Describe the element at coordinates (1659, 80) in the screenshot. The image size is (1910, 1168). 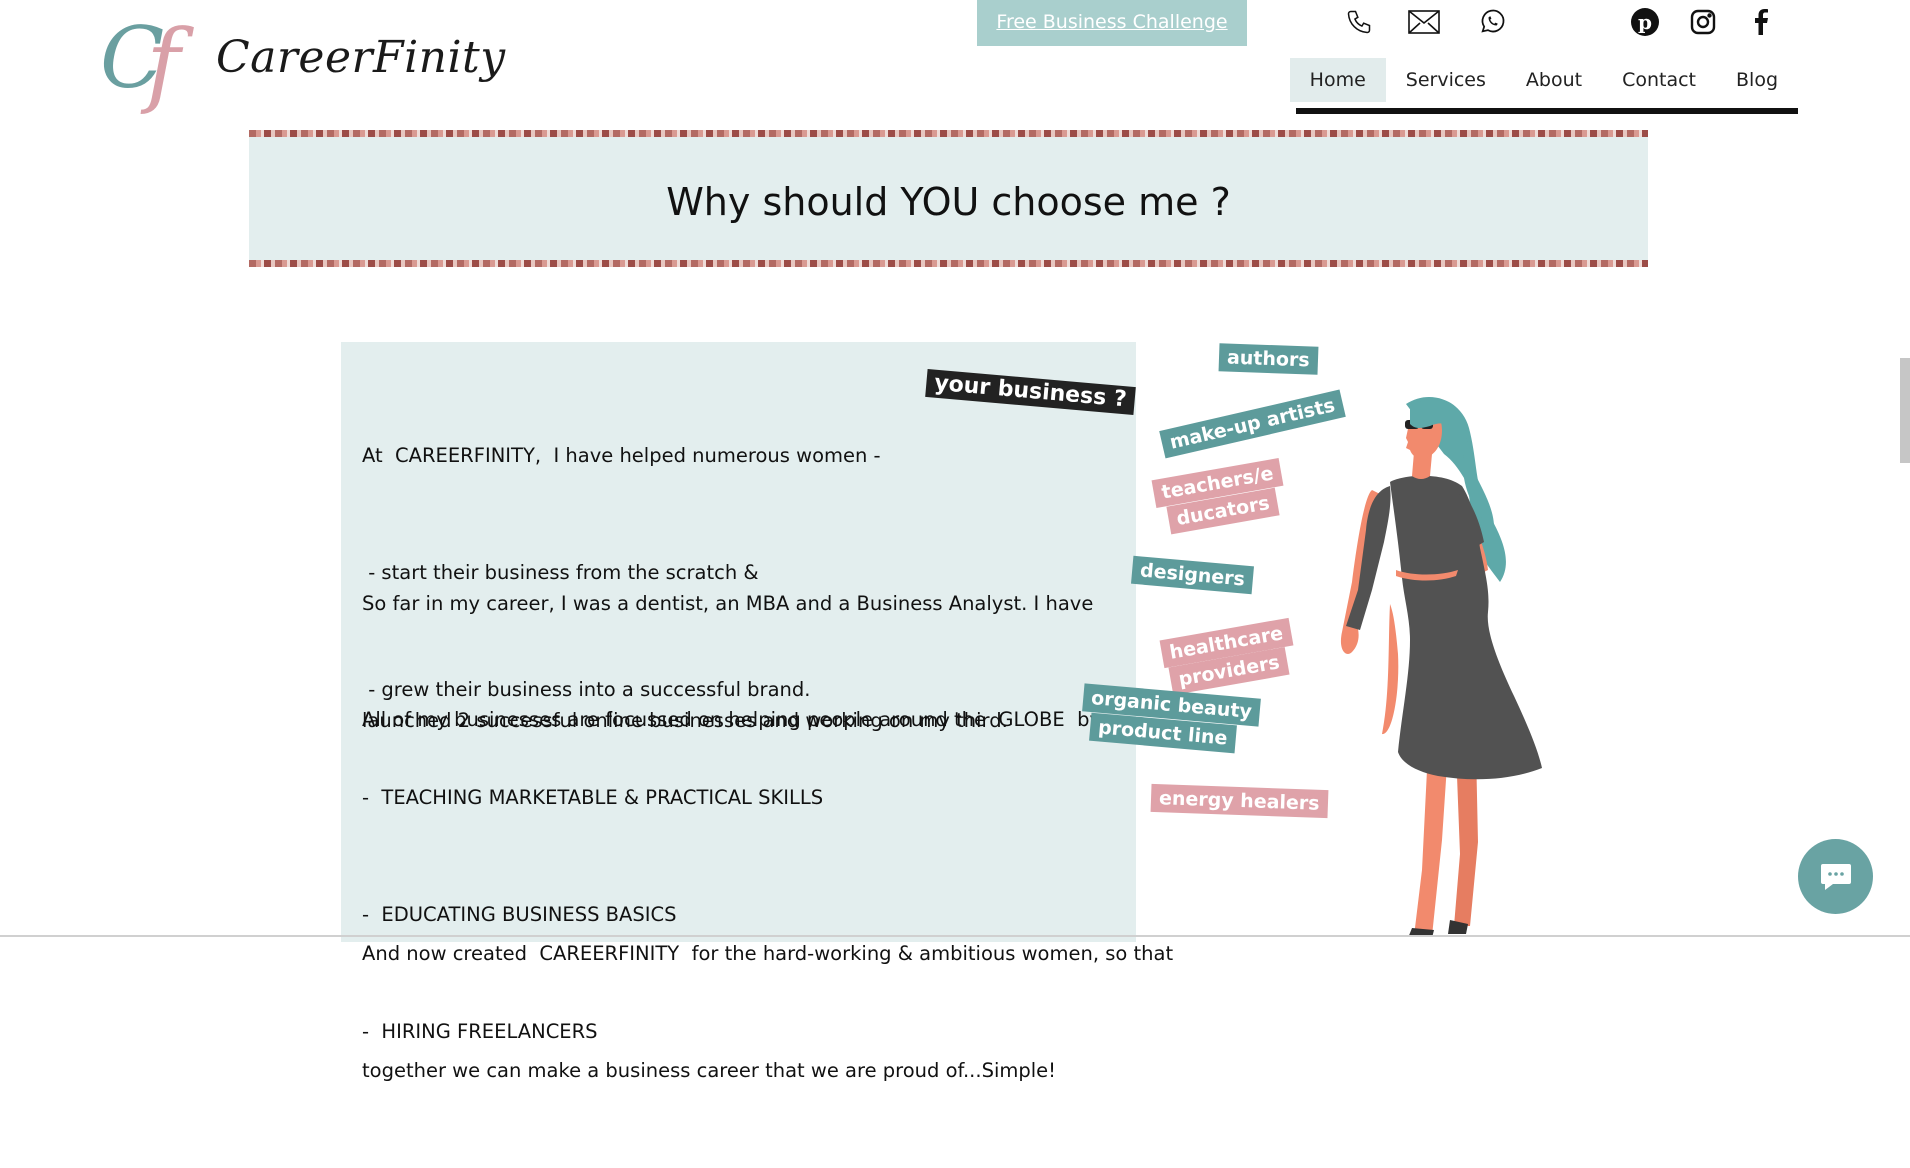
I see `nav-contact: Contact` at that location.